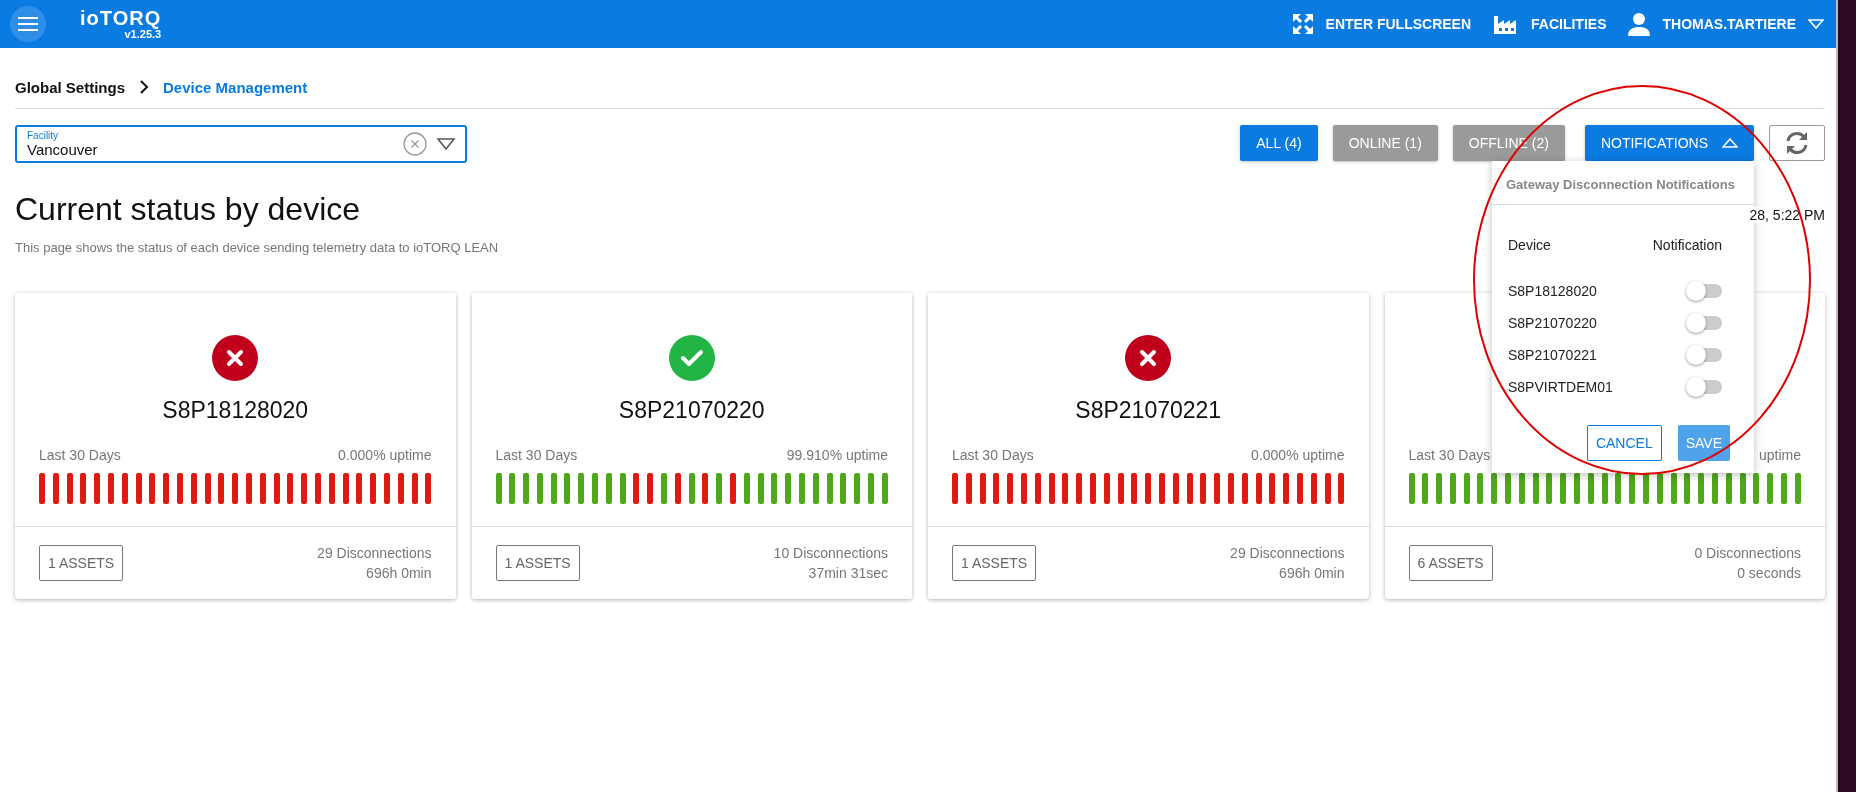 This screenshot has width=1856, height=792. Describe the element at coordinates (257, 247) in the screenshot. I see `page-subtitle: This page shows the status of each device sending telemetry data to ioTORQ LEAN` at that location.